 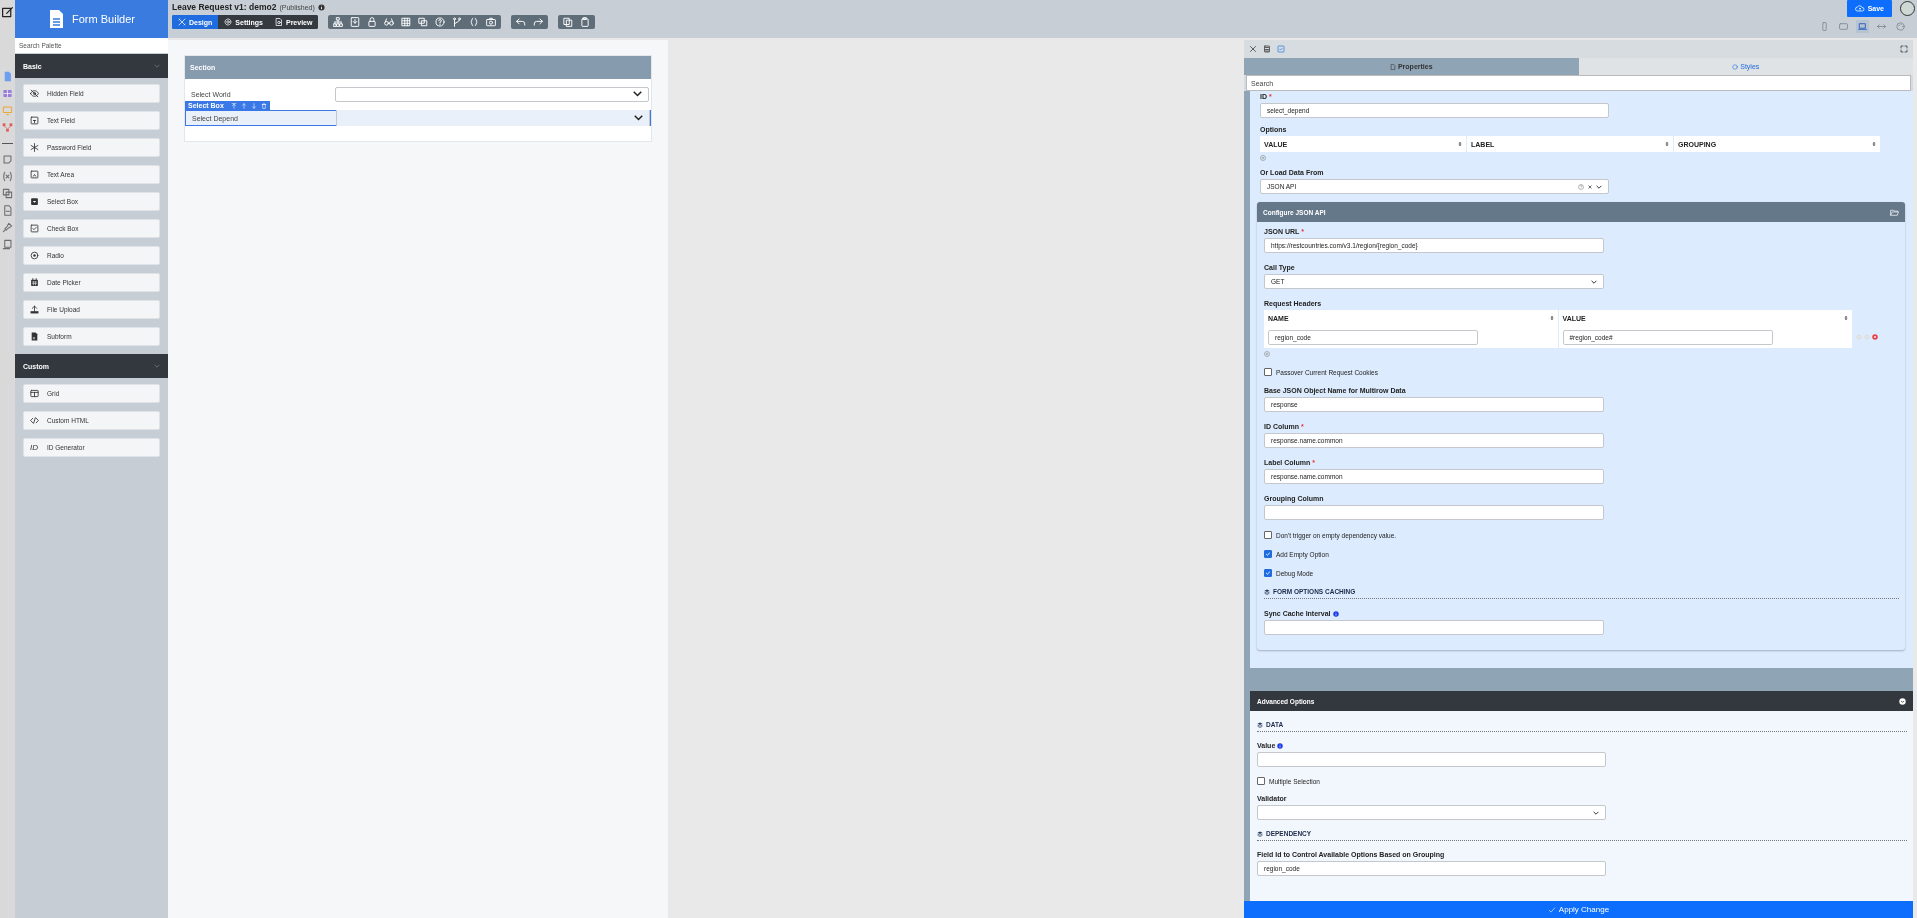 What do you see at coordinates (1859, 8) in the screenshot?
I see `cloud-upload-icon` at bounding box center [1859, 8].